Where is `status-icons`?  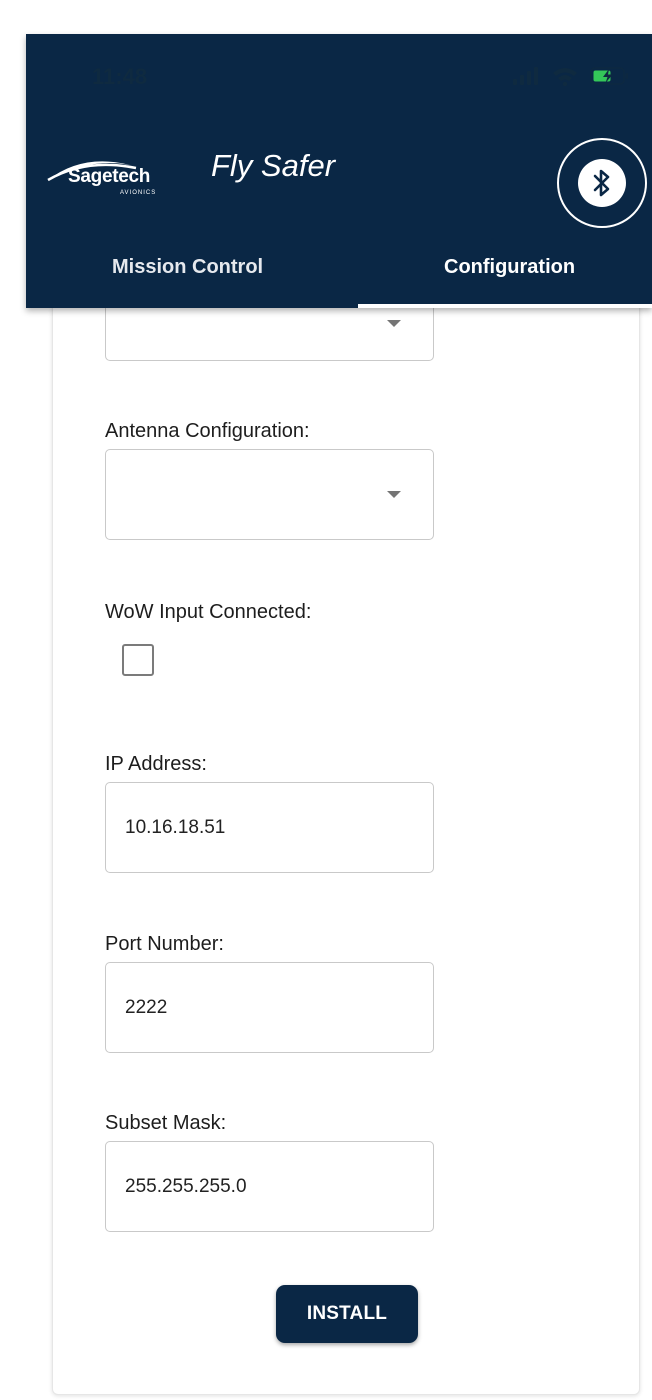
status-icons is located at coordinates (571, 76).